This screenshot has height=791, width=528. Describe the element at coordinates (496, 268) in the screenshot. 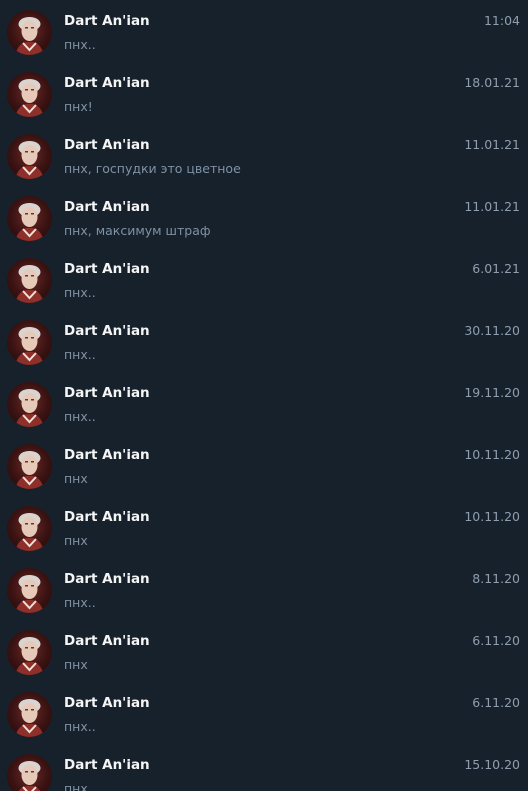

I see `message-time: 6.01.21` at that location.